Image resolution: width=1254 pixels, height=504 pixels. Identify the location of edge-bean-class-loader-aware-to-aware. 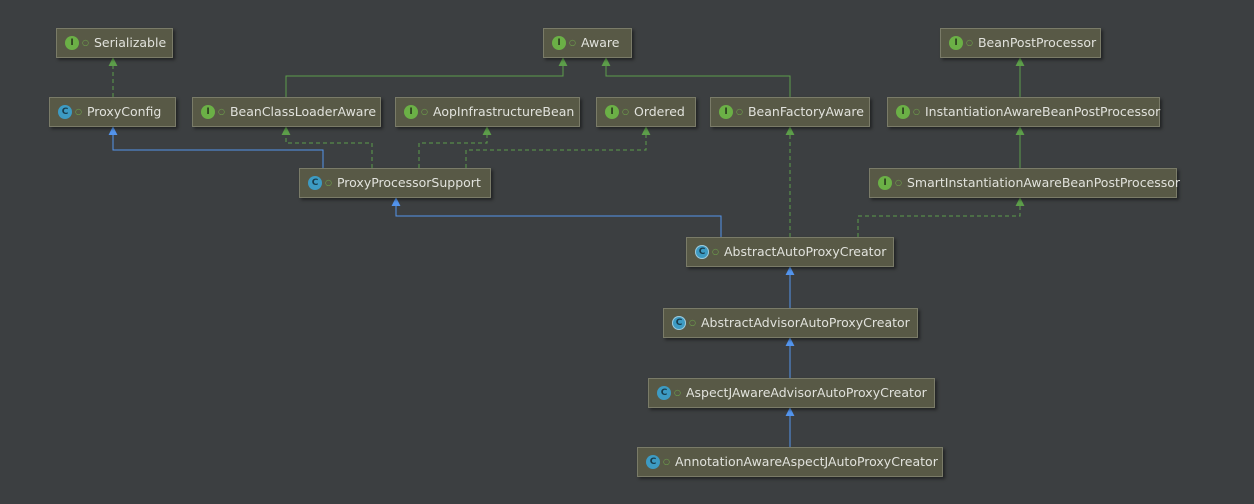
(426, 77).